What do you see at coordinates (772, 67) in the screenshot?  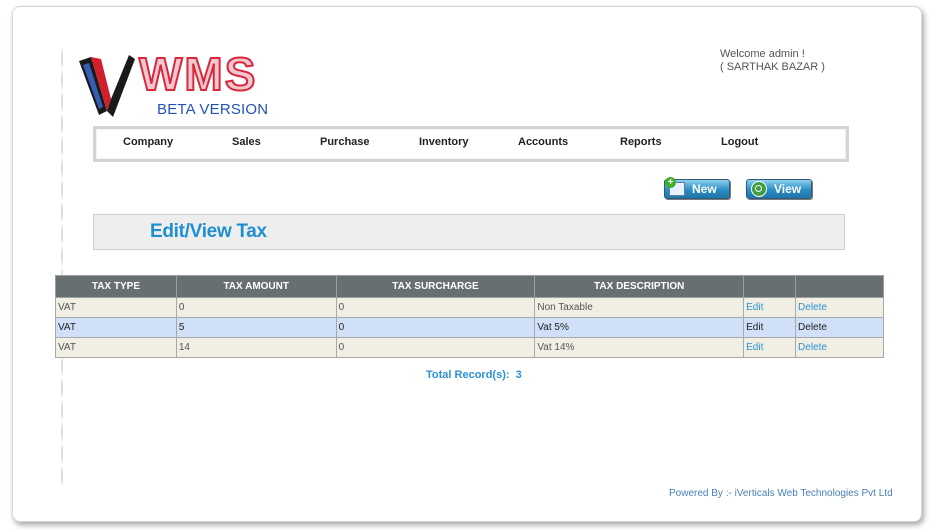 I see `welcome-company: ( SARTHAK BAZAR )` at bounding box center [772, 67].